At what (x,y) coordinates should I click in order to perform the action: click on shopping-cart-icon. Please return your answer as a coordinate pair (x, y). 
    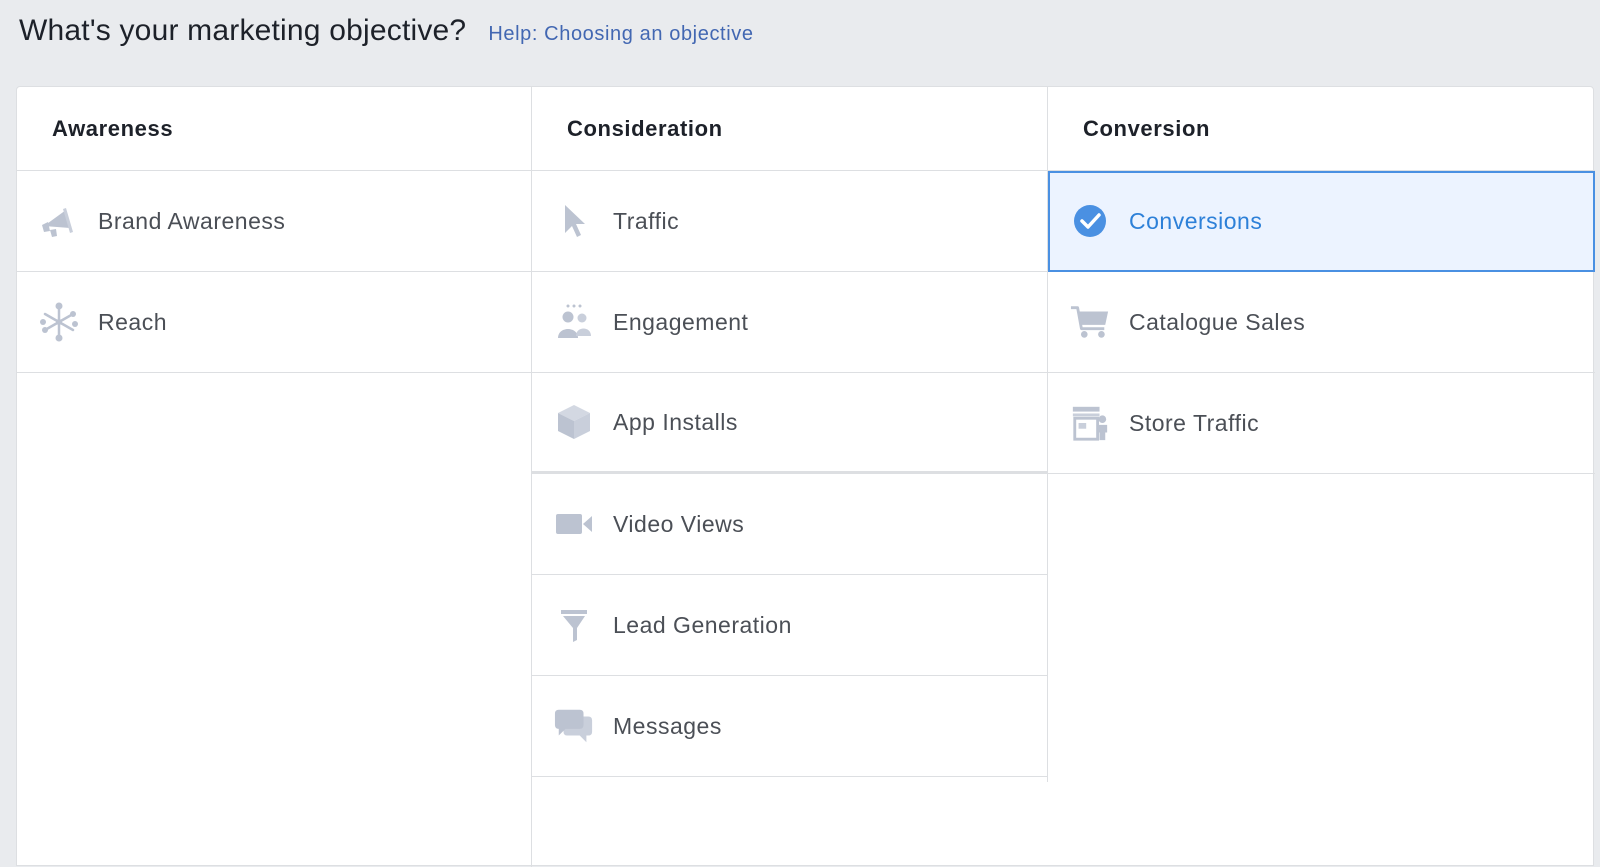
    Looking at the image, I should click on (1090, 322).